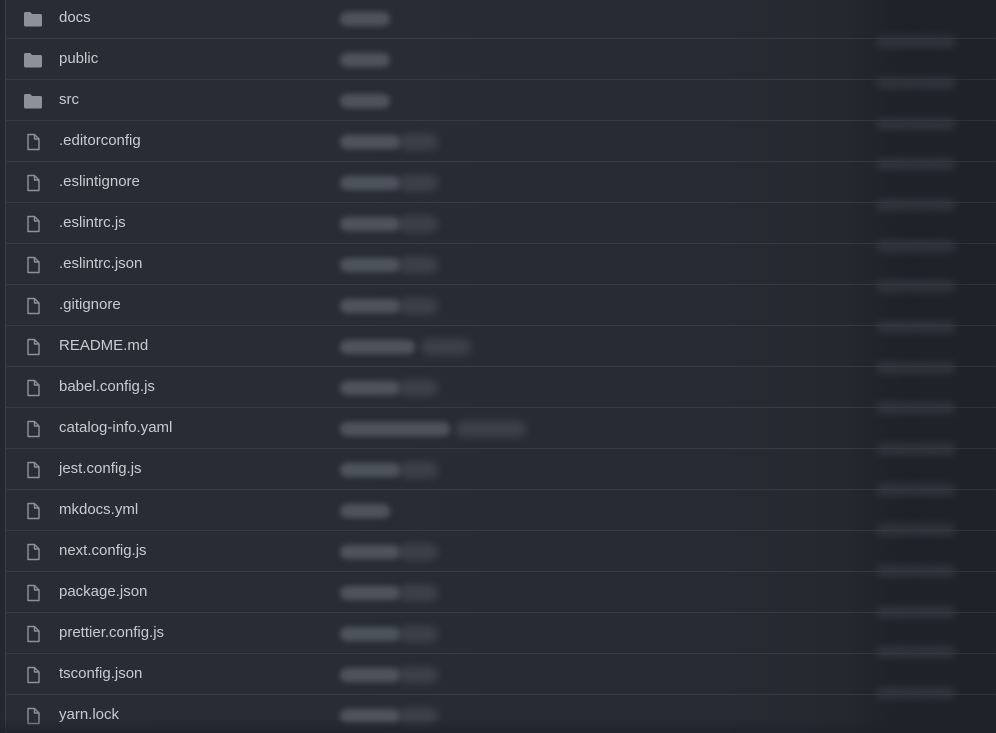  I want to click on file-name: next.config.js, so click(103, 551).